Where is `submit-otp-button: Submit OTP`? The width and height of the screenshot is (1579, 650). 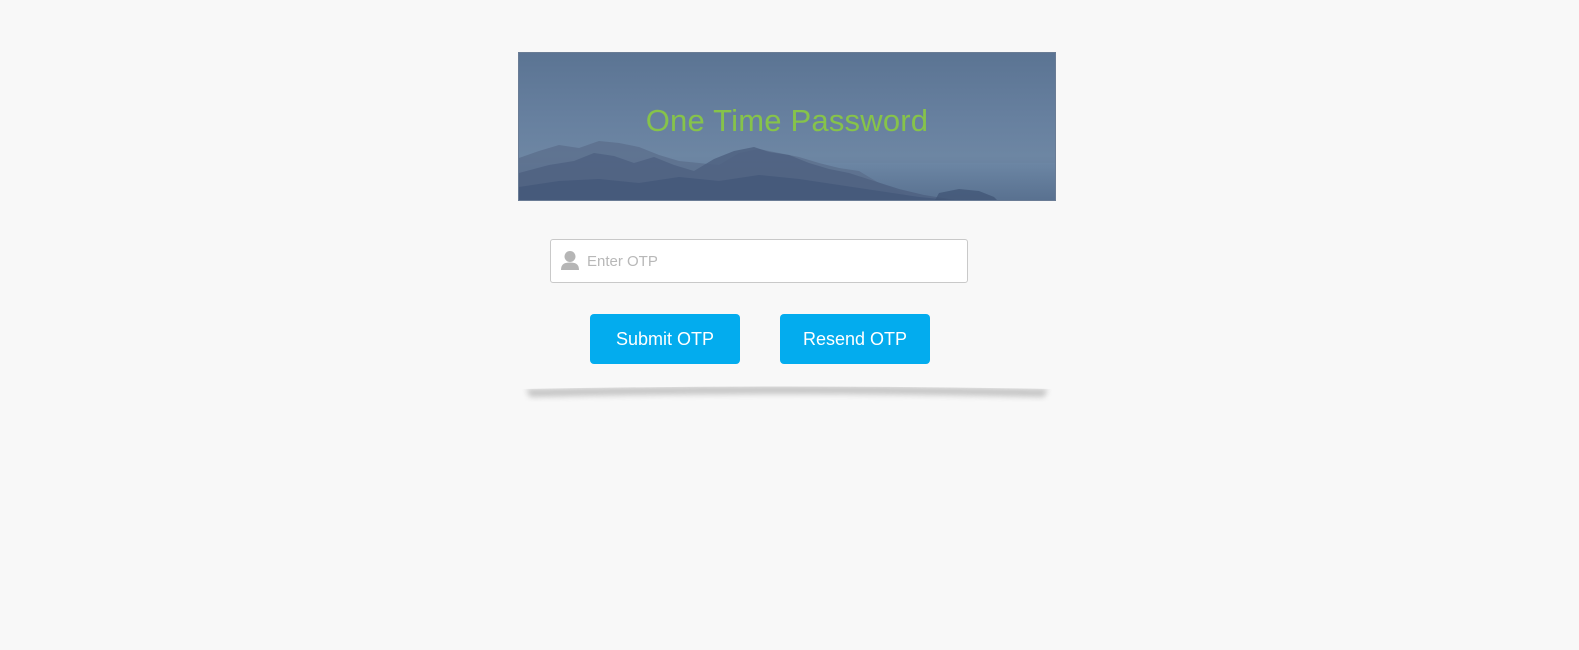
submit-otp-button: Submit OTP is located at coordinates (665, 339).